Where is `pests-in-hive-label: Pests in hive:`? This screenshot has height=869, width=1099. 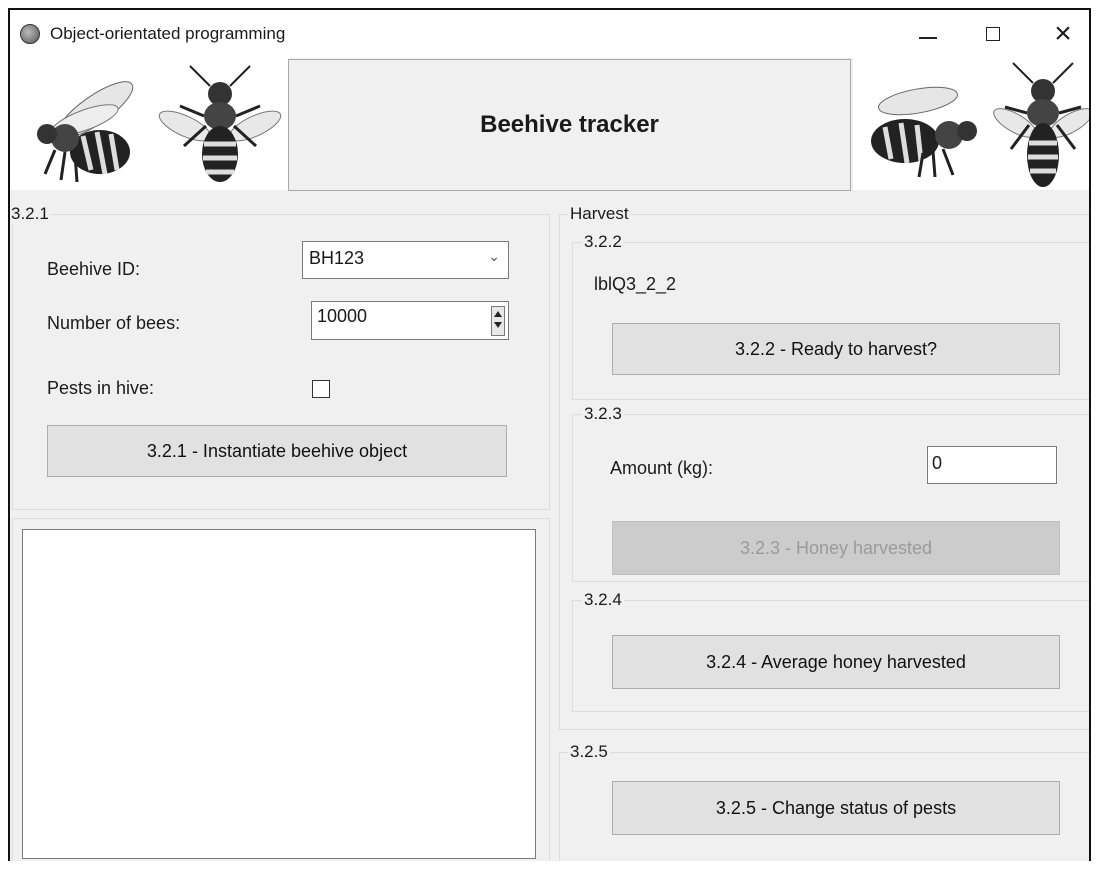 pests-in-hive-label: Pests in hive: is located at coordinates (101, 388).